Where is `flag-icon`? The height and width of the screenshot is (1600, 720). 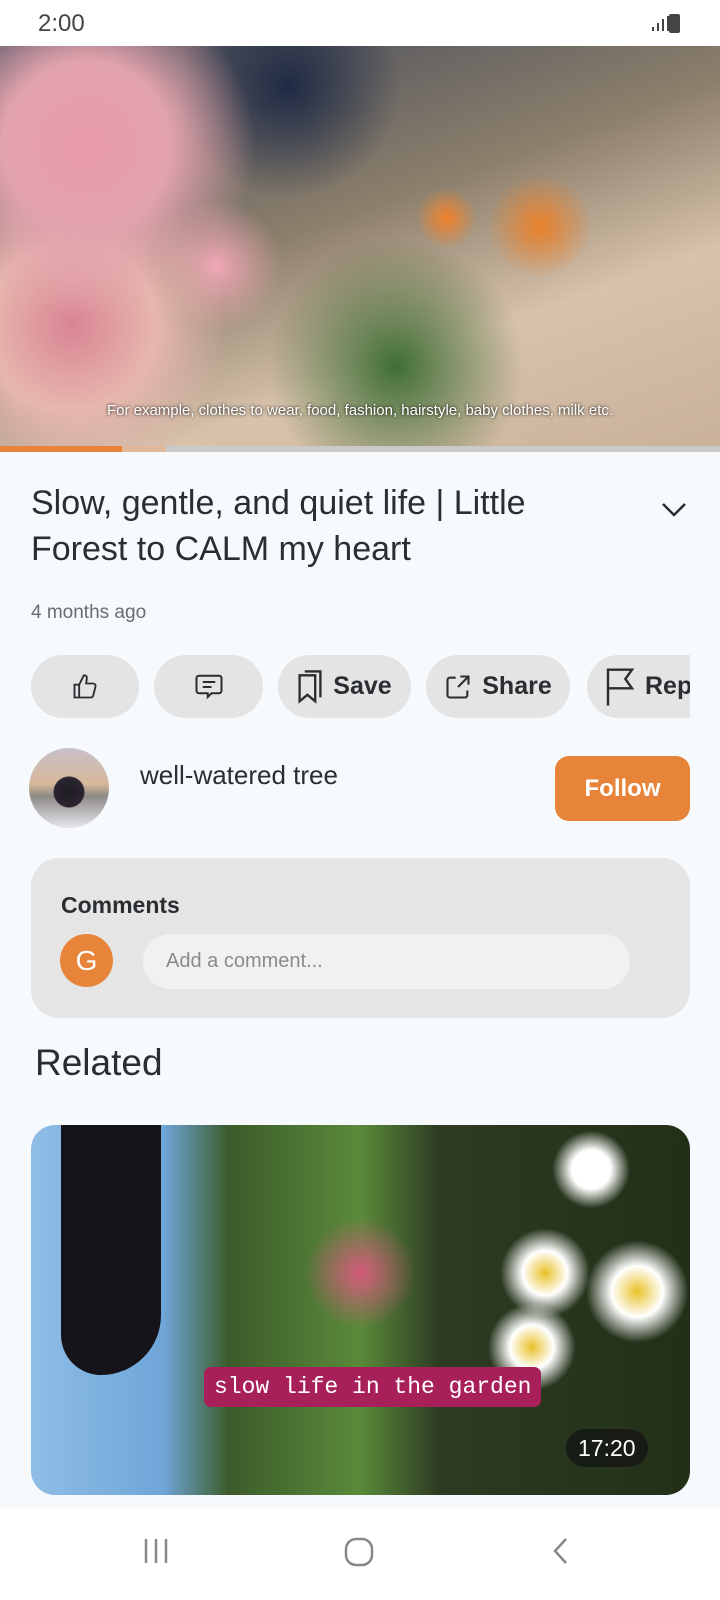
flag-icon is located at coordinates (620, 686).